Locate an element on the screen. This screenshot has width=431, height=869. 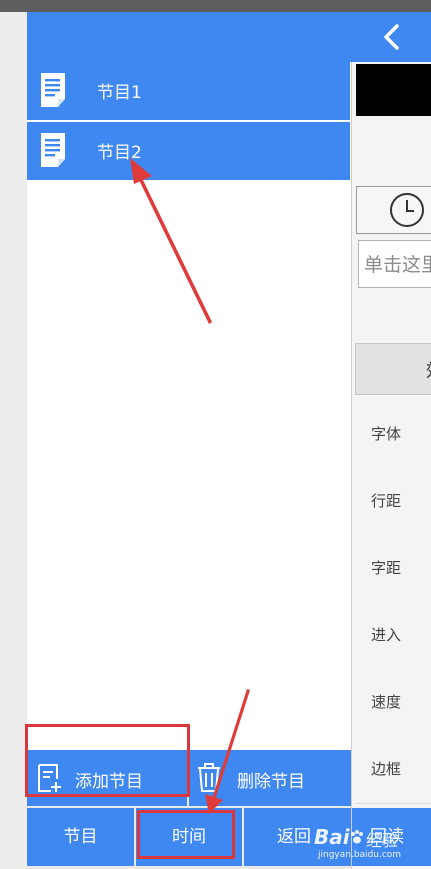
property-row-font: 字体 is located at coordinates (393, 435).